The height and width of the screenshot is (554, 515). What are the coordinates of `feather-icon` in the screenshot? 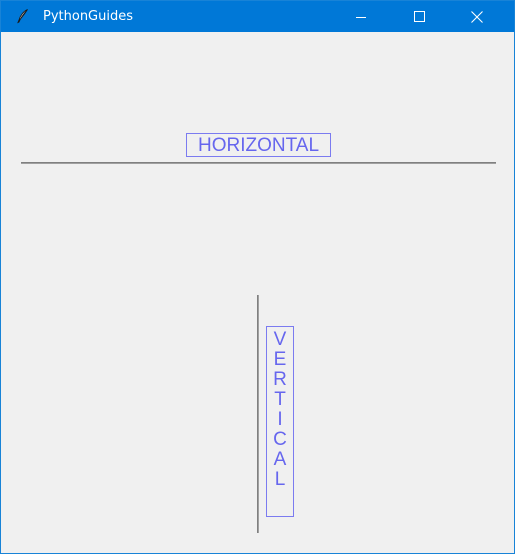 It's located at (23, 16).